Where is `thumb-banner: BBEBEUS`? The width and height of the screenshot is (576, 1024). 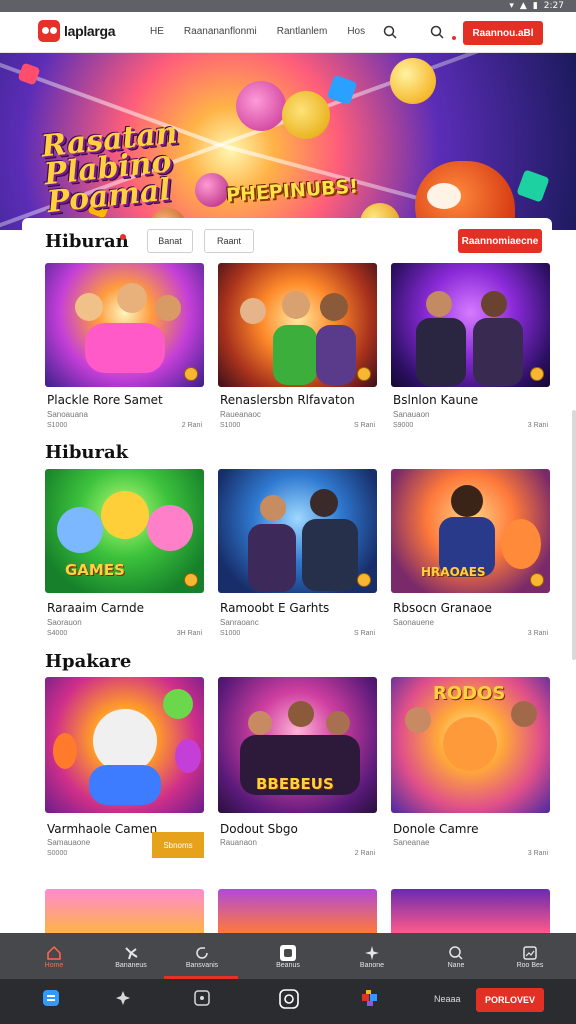 thumb-banner: BBEBEUS is located at coordinates (295, 784).